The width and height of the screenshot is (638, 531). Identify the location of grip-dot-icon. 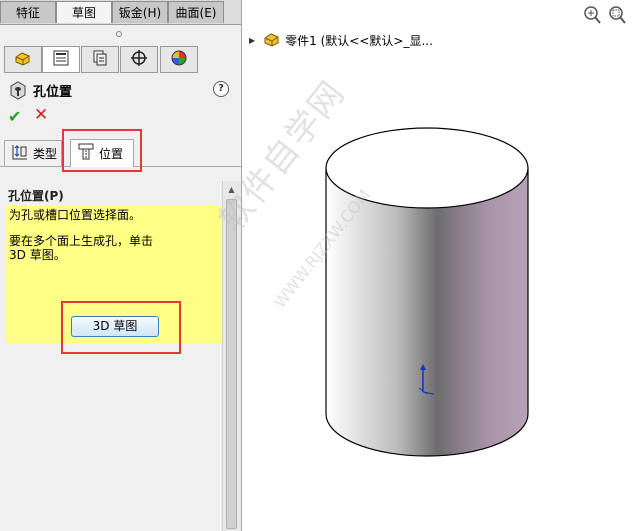
(119, 34).